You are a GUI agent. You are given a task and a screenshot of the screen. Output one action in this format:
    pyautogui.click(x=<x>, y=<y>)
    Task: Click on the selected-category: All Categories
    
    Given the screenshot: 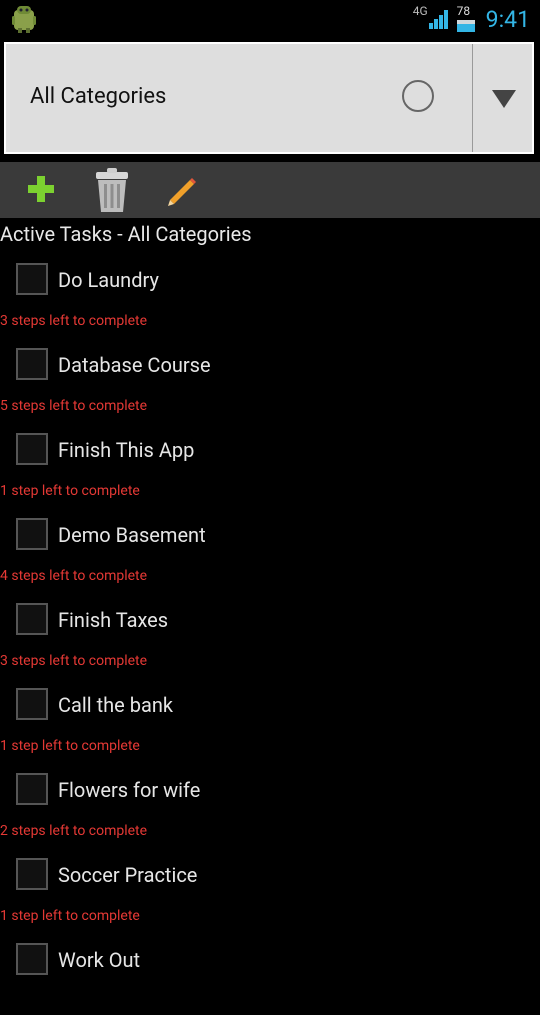 What is the action you would take?
    pyautogui.click(x=98, y=96)
    